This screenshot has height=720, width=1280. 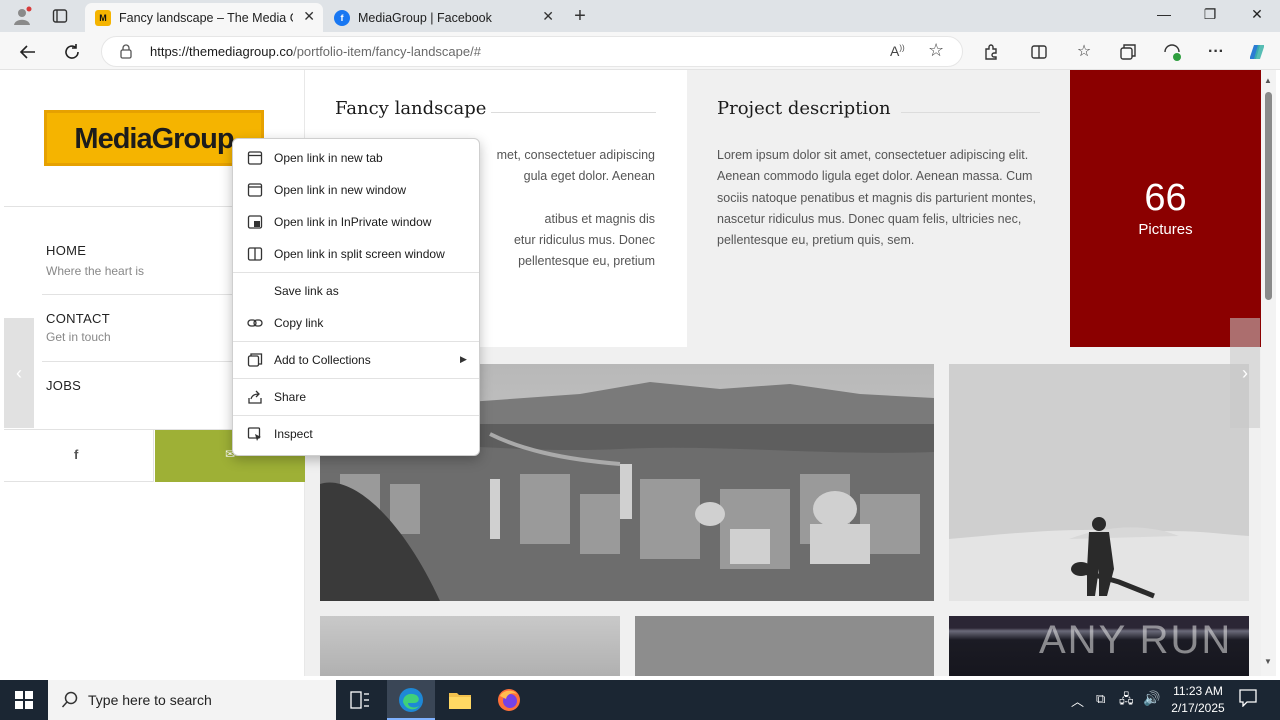 I want to click on nav-title: CONTACT, so click(x=78, y=318).